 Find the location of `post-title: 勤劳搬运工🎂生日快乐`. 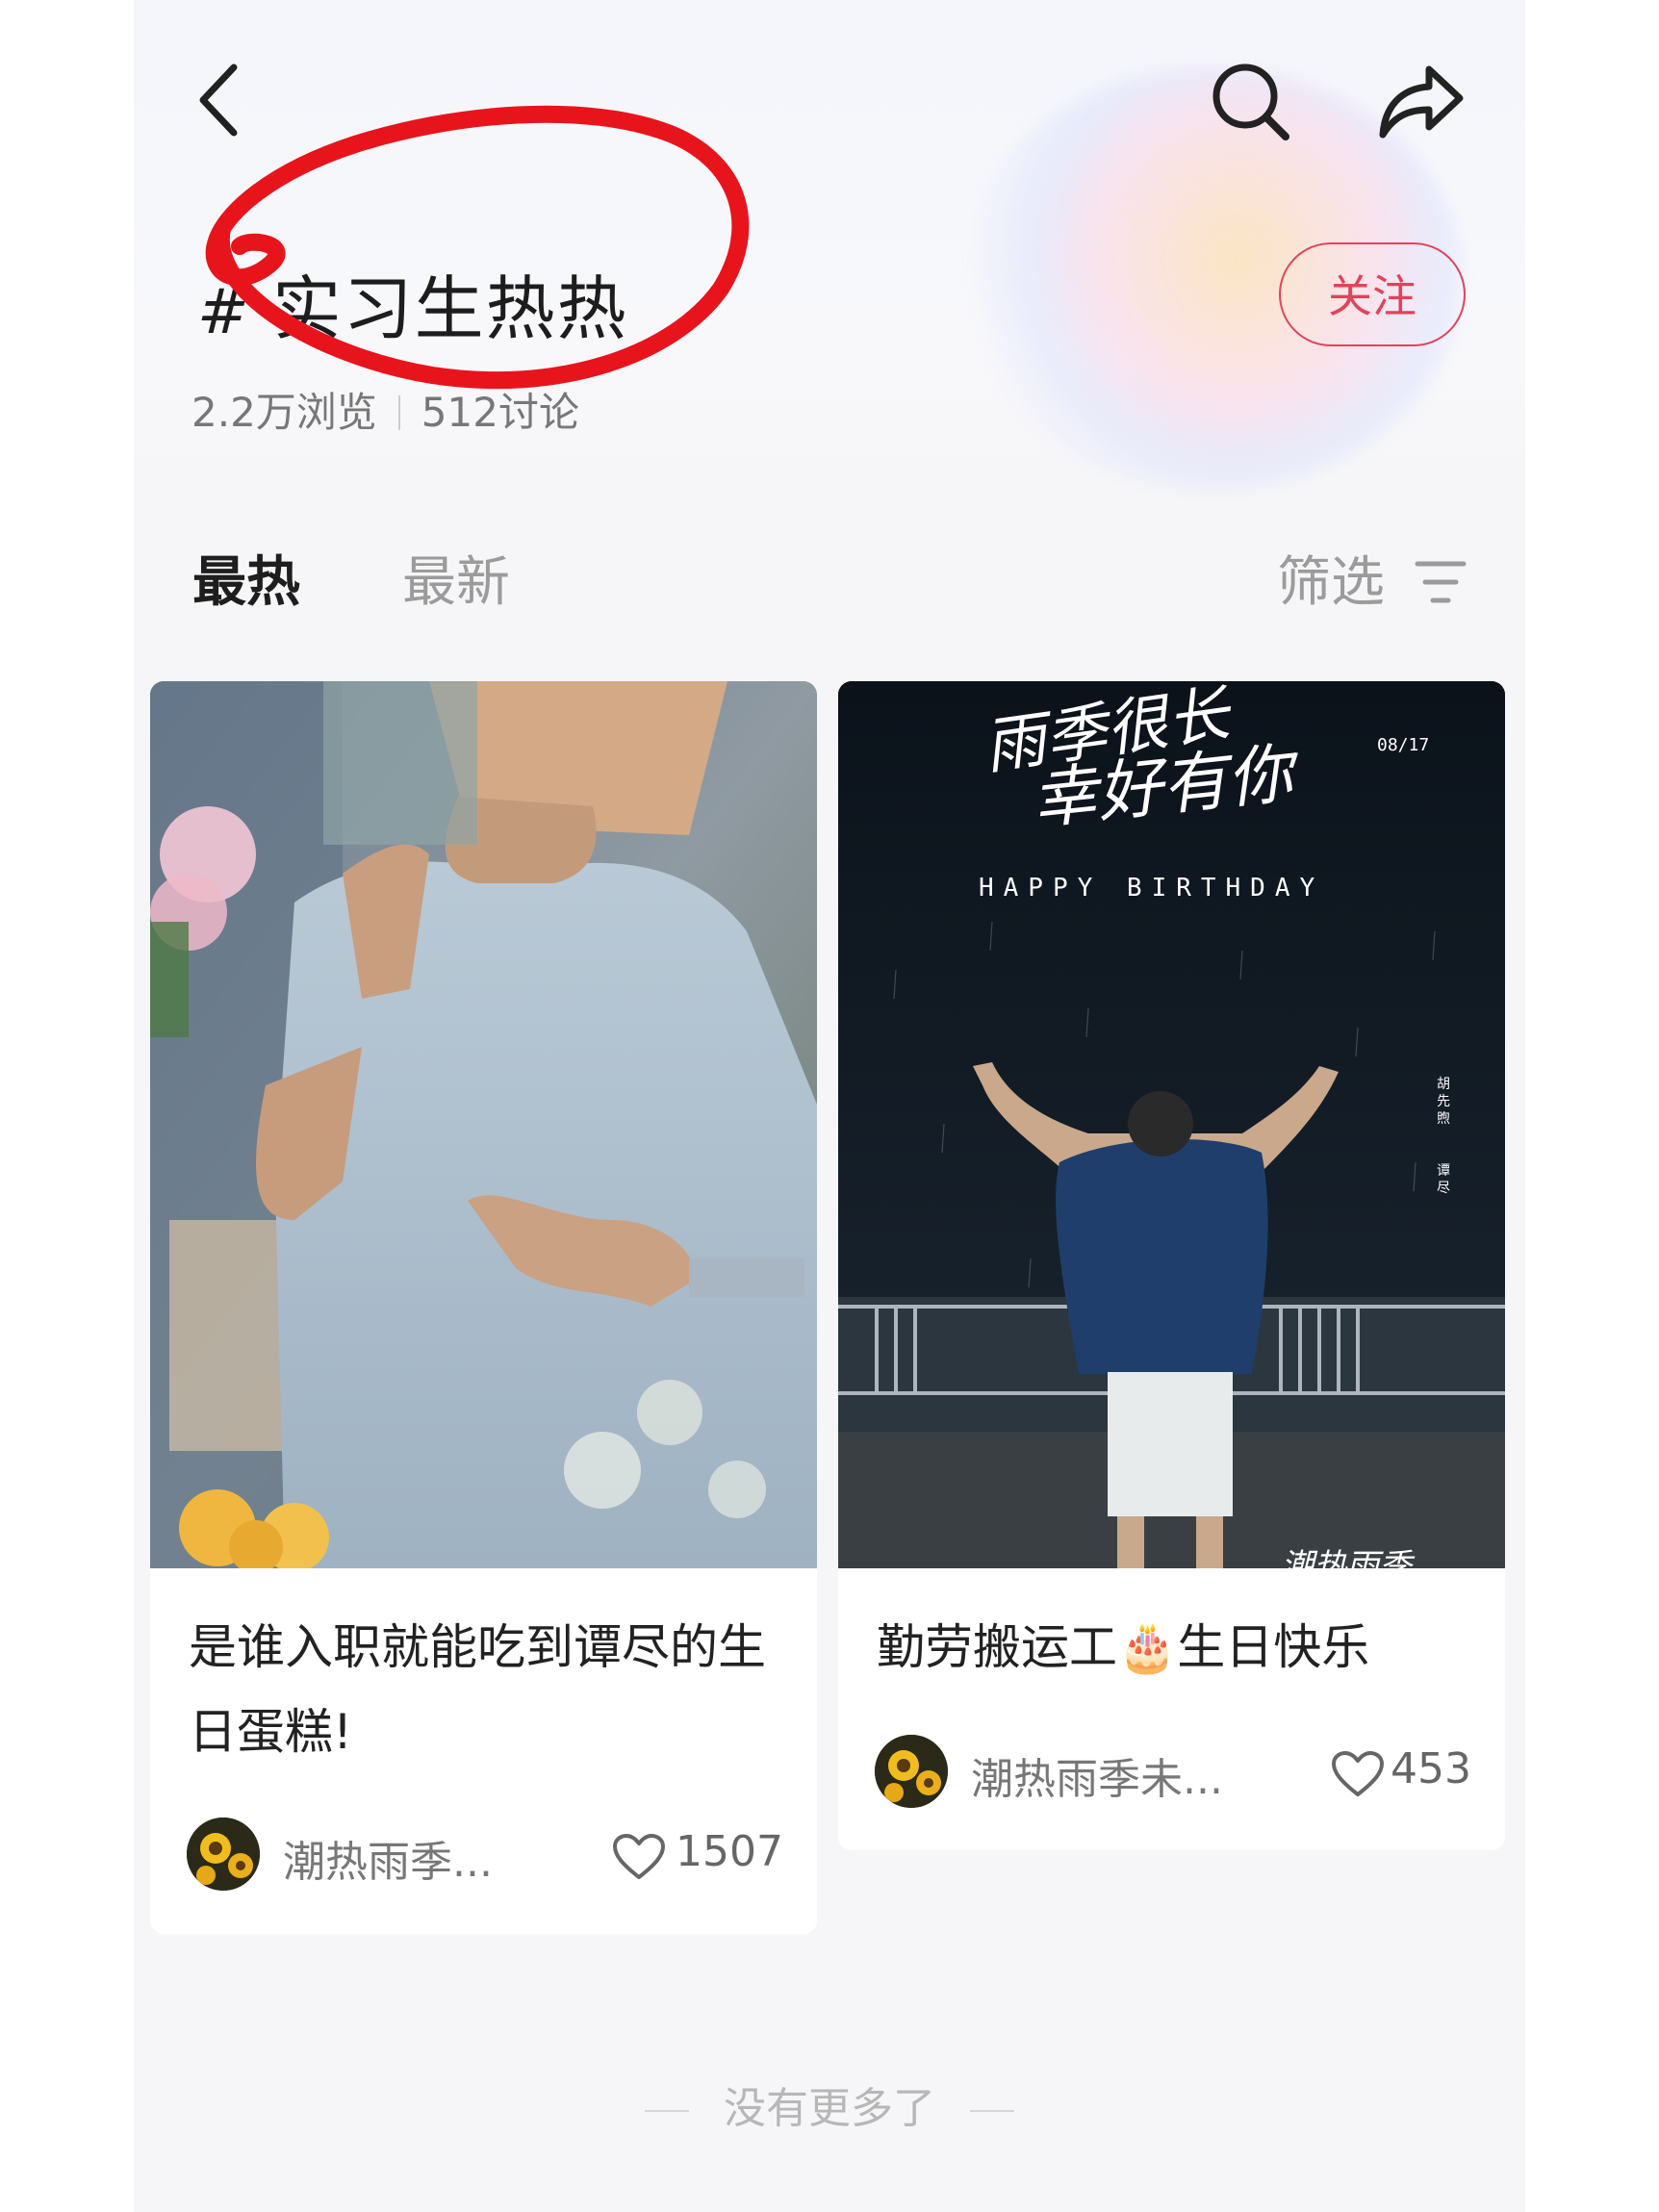

post-title: 勤劳搬运工🎂生日快乐 is located at coordinates (1175, 1647).